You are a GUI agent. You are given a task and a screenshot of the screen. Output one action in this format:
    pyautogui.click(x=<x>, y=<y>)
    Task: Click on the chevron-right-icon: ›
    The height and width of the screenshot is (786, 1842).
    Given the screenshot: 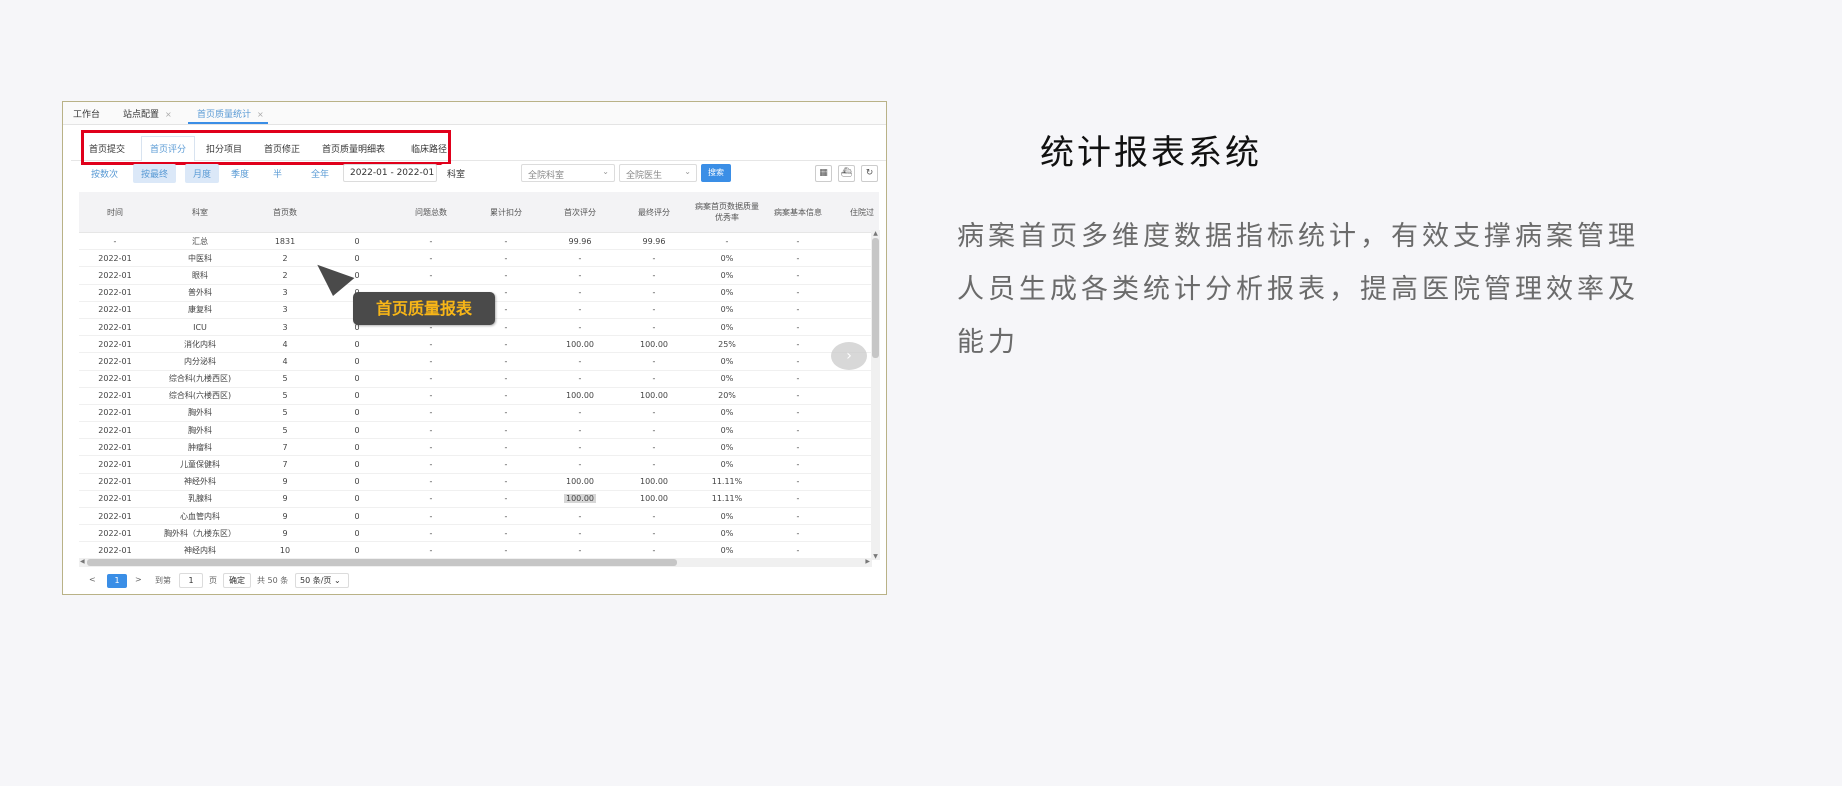 What is the action you would take?
    pyautogui.click(x=849, y=356)
    